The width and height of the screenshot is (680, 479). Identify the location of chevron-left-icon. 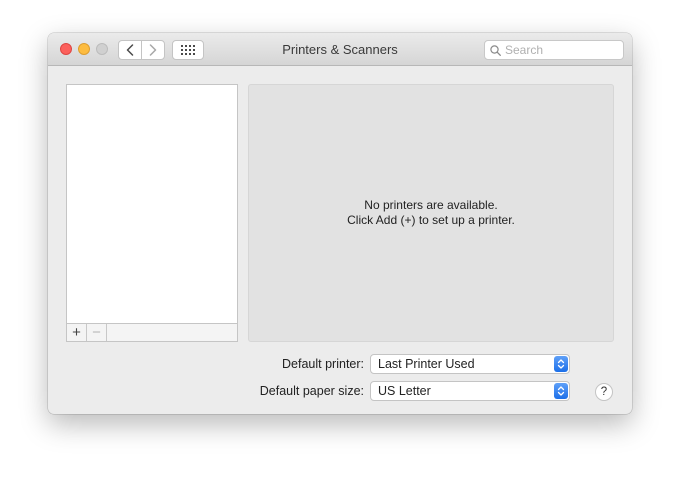
(130, 50).